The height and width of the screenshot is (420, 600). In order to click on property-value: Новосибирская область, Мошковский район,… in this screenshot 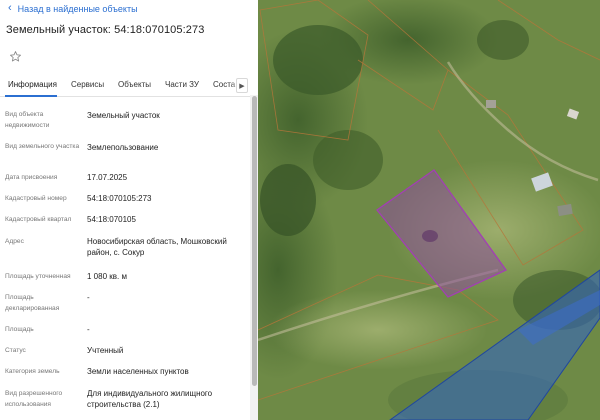, I will do `click(157, 247)`.